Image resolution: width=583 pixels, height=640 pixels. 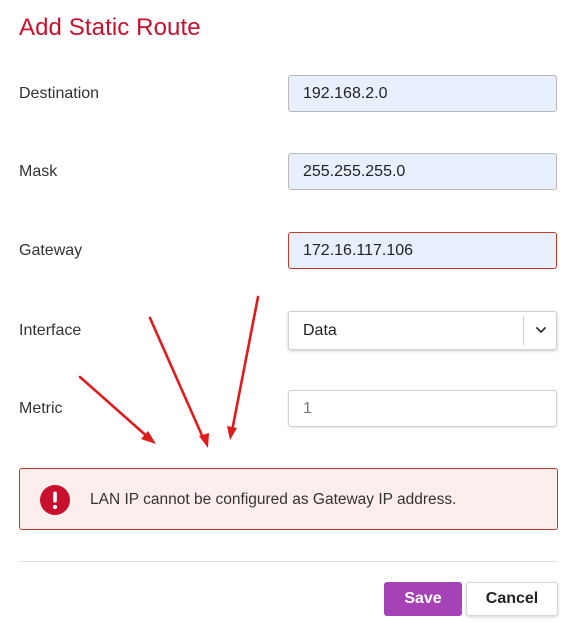 What do you see at coordinates (55, 500) in the screenshot?
I see `exclamation-circle-icon` at bounding box center [55, 500].